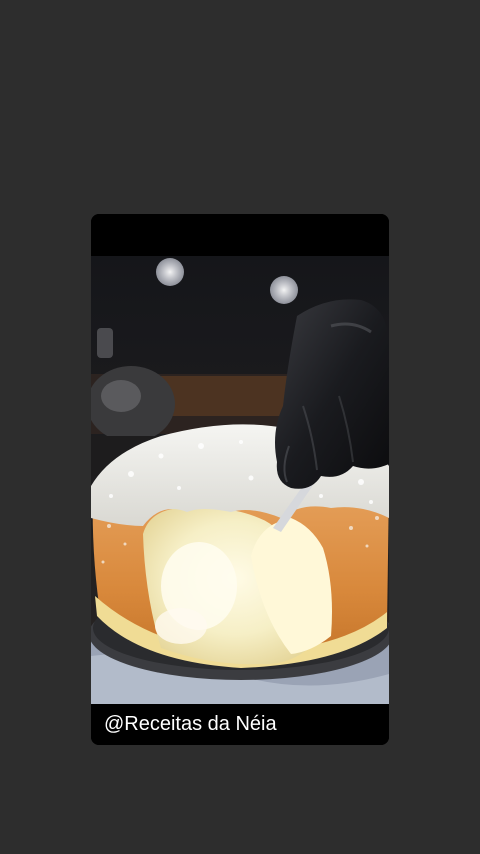  Describe the element at coordinates (240, 235) in the screenshot. I see `top-letterbox` at that location.